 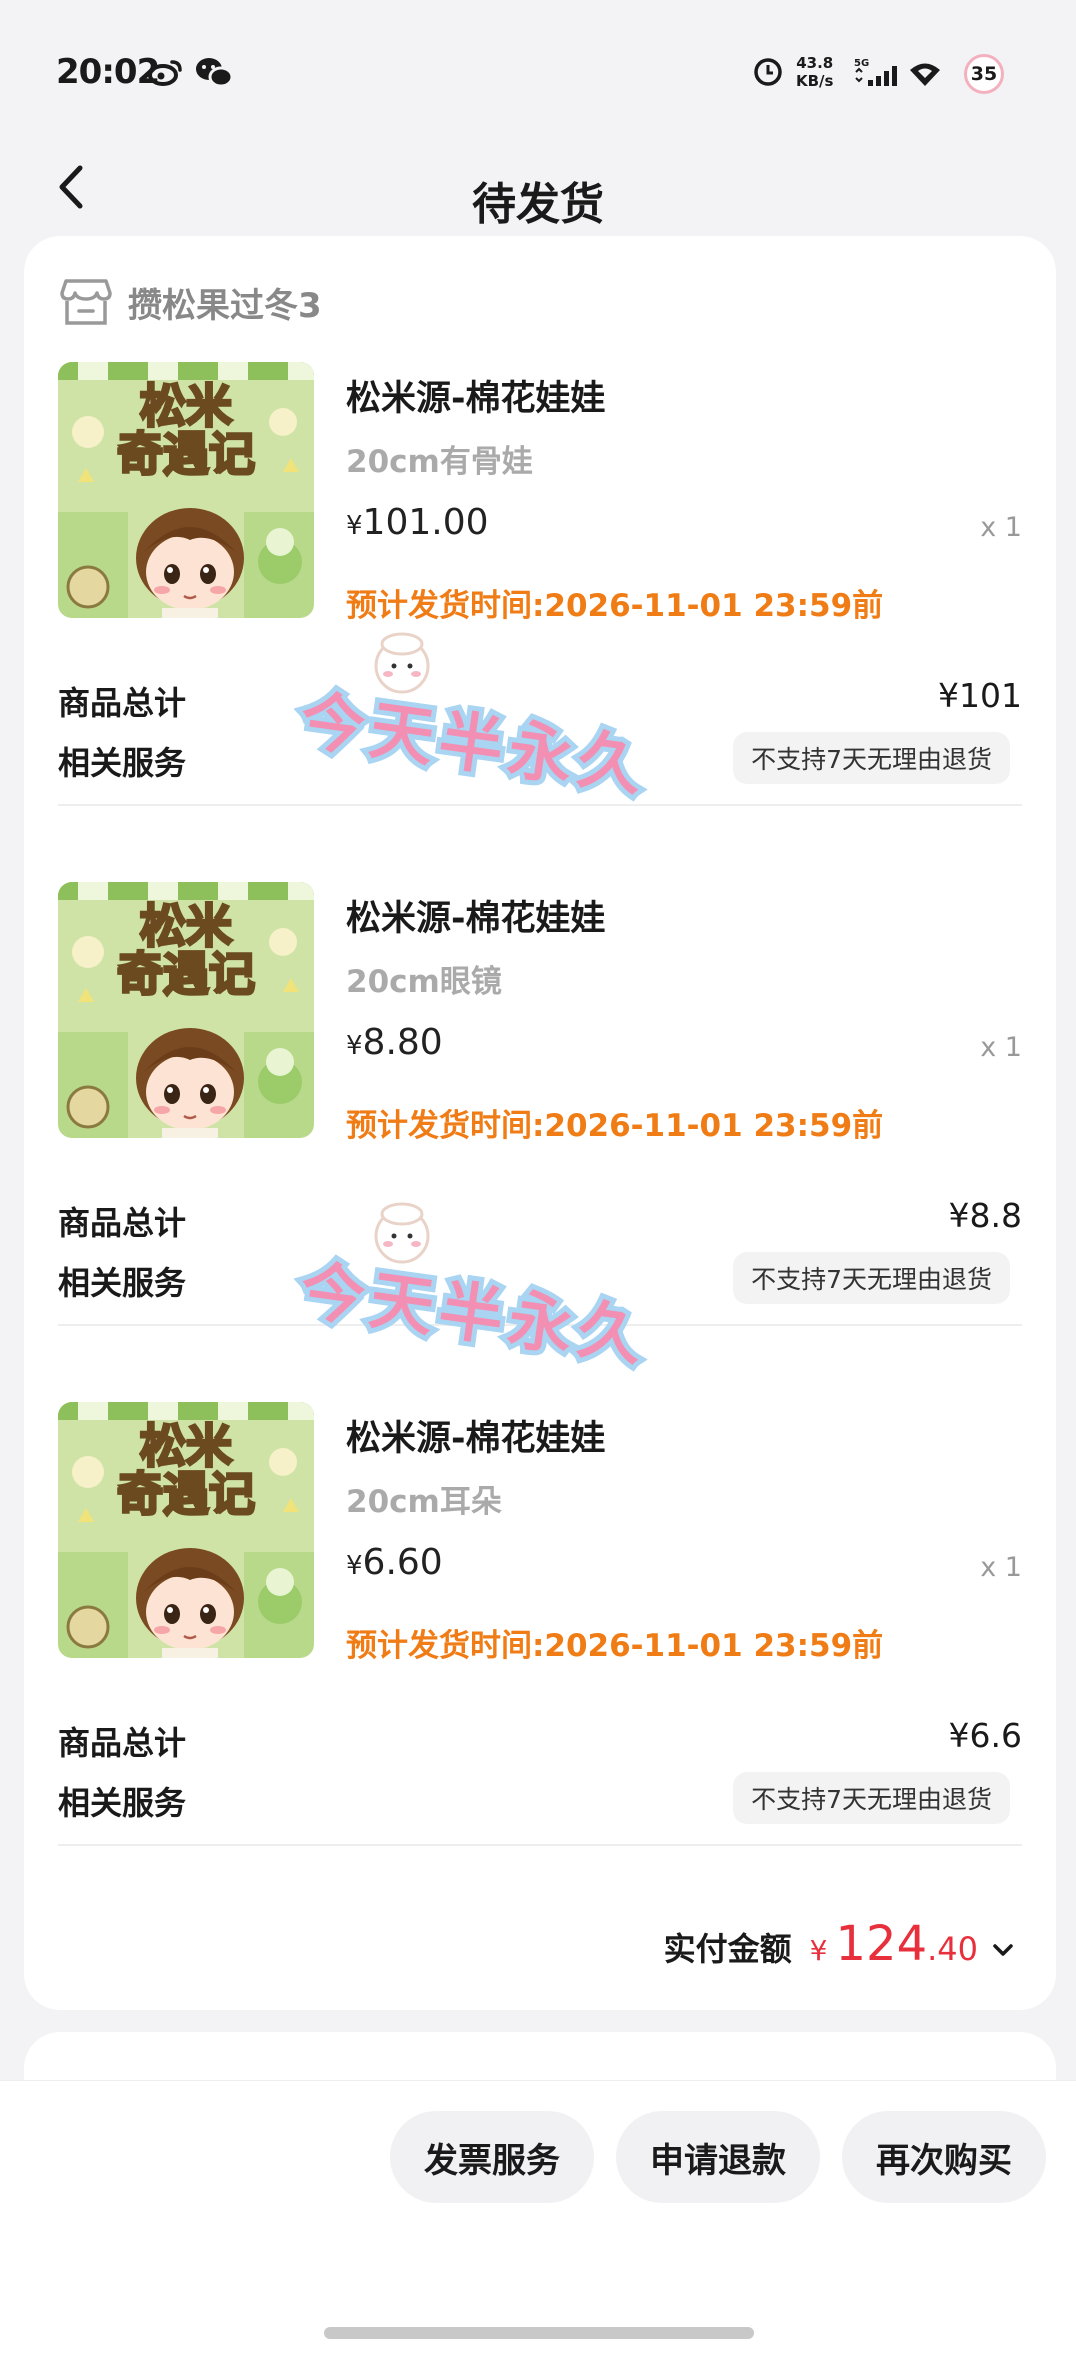 I want to click on paid-amount-row: 实付金额 ¥ 124 .40, so click(x=840, y=1944).